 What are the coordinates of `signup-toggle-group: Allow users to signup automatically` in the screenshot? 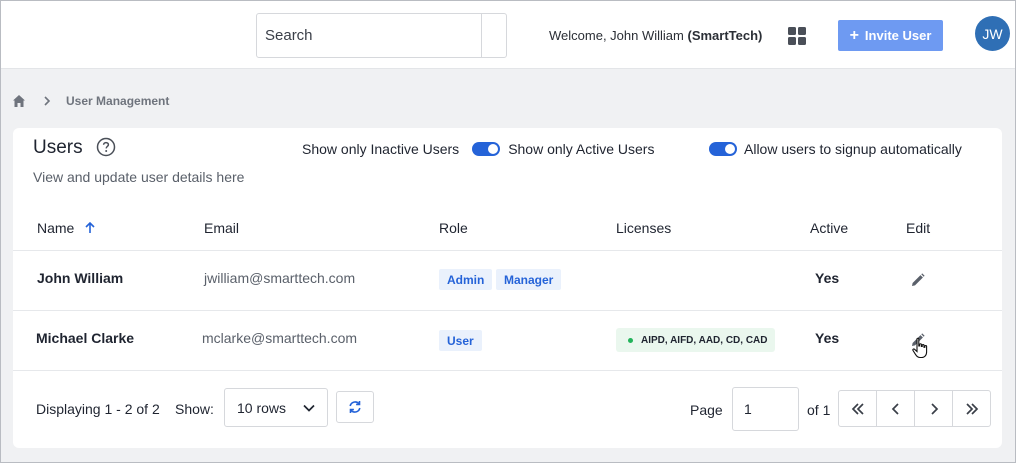 It's located at (835, 149).